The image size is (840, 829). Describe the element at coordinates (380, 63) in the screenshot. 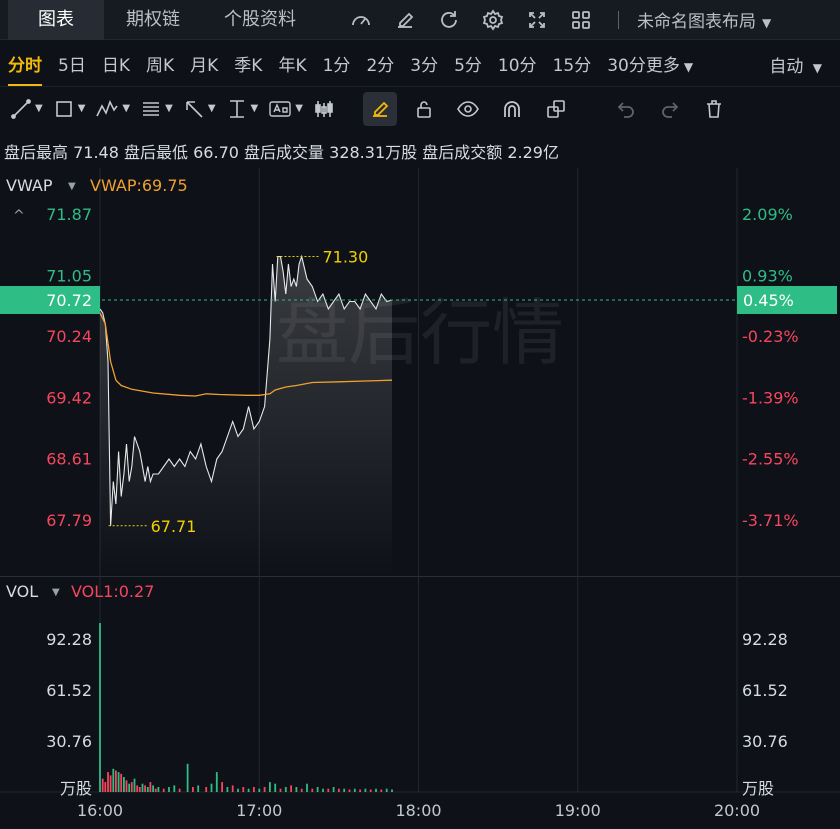

I see `period-2min: 2分` at that location.